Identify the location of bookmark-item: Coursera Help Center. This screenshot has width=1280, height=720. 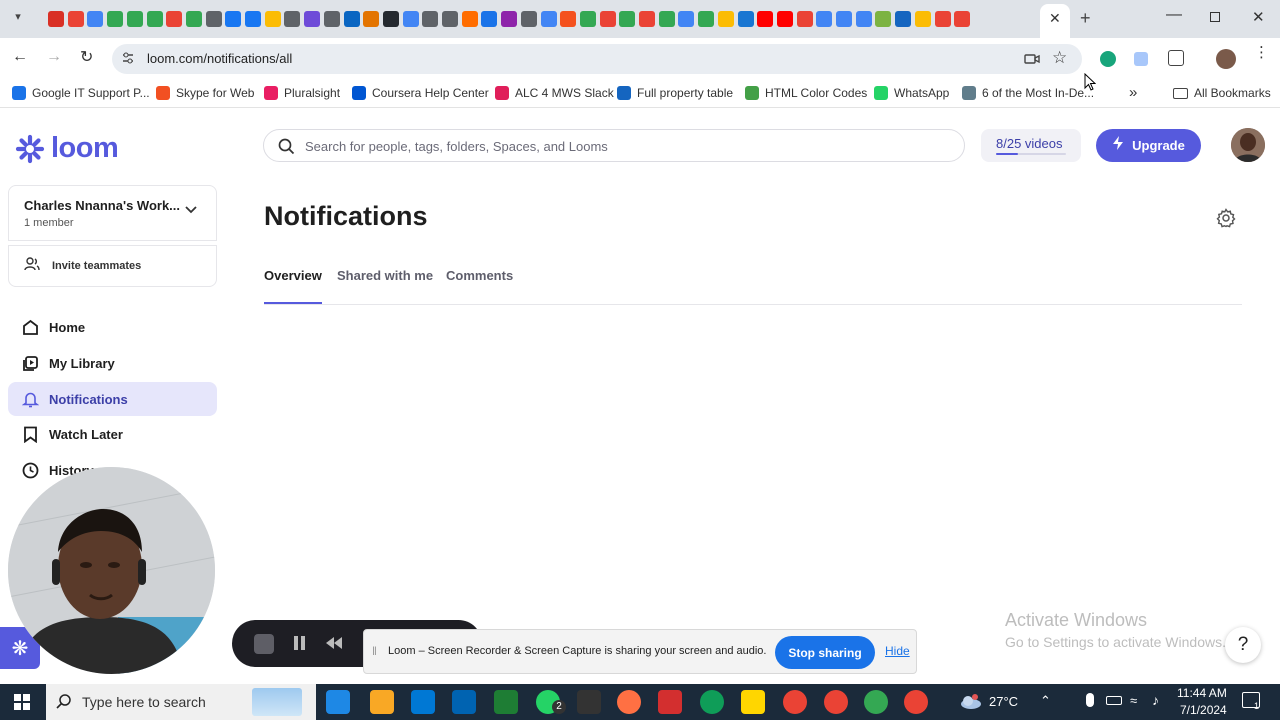
(420, 93).